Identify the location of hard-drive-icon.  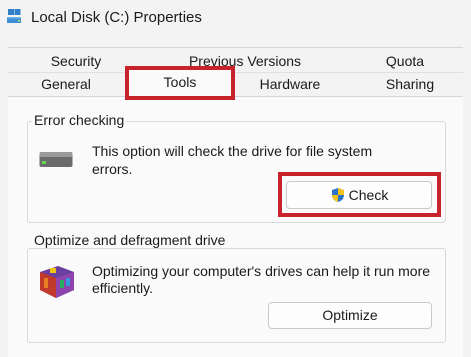
(56, 159).